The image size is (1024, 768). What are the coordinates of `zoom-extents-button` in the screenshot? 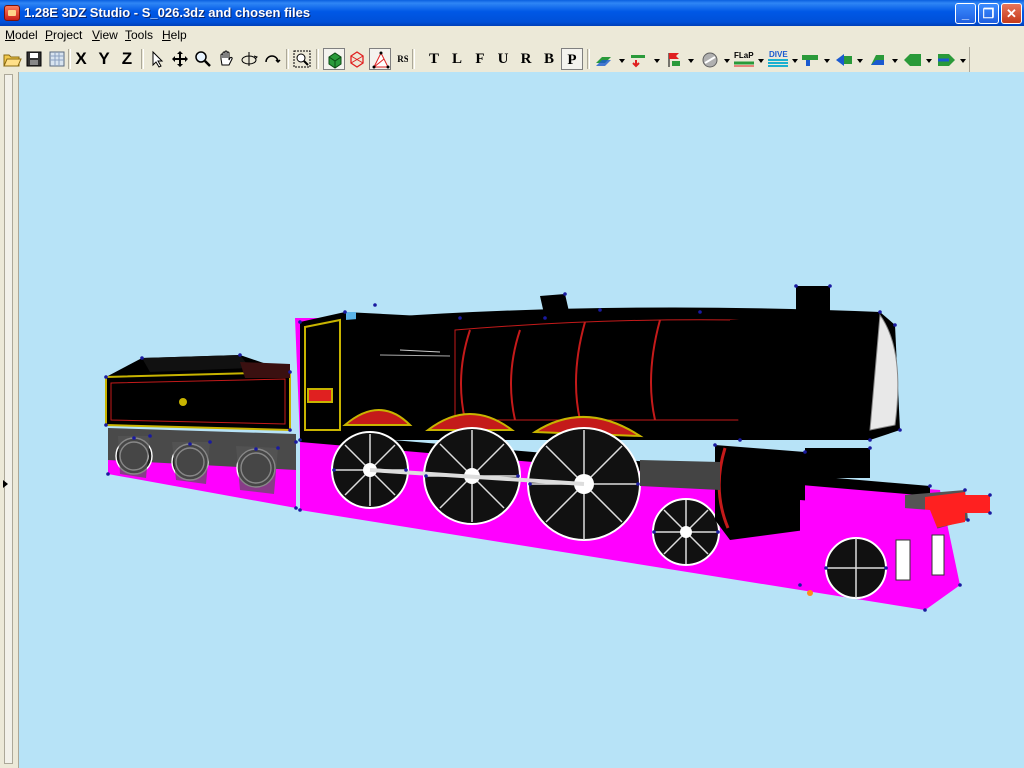 It's located at (302, 59).